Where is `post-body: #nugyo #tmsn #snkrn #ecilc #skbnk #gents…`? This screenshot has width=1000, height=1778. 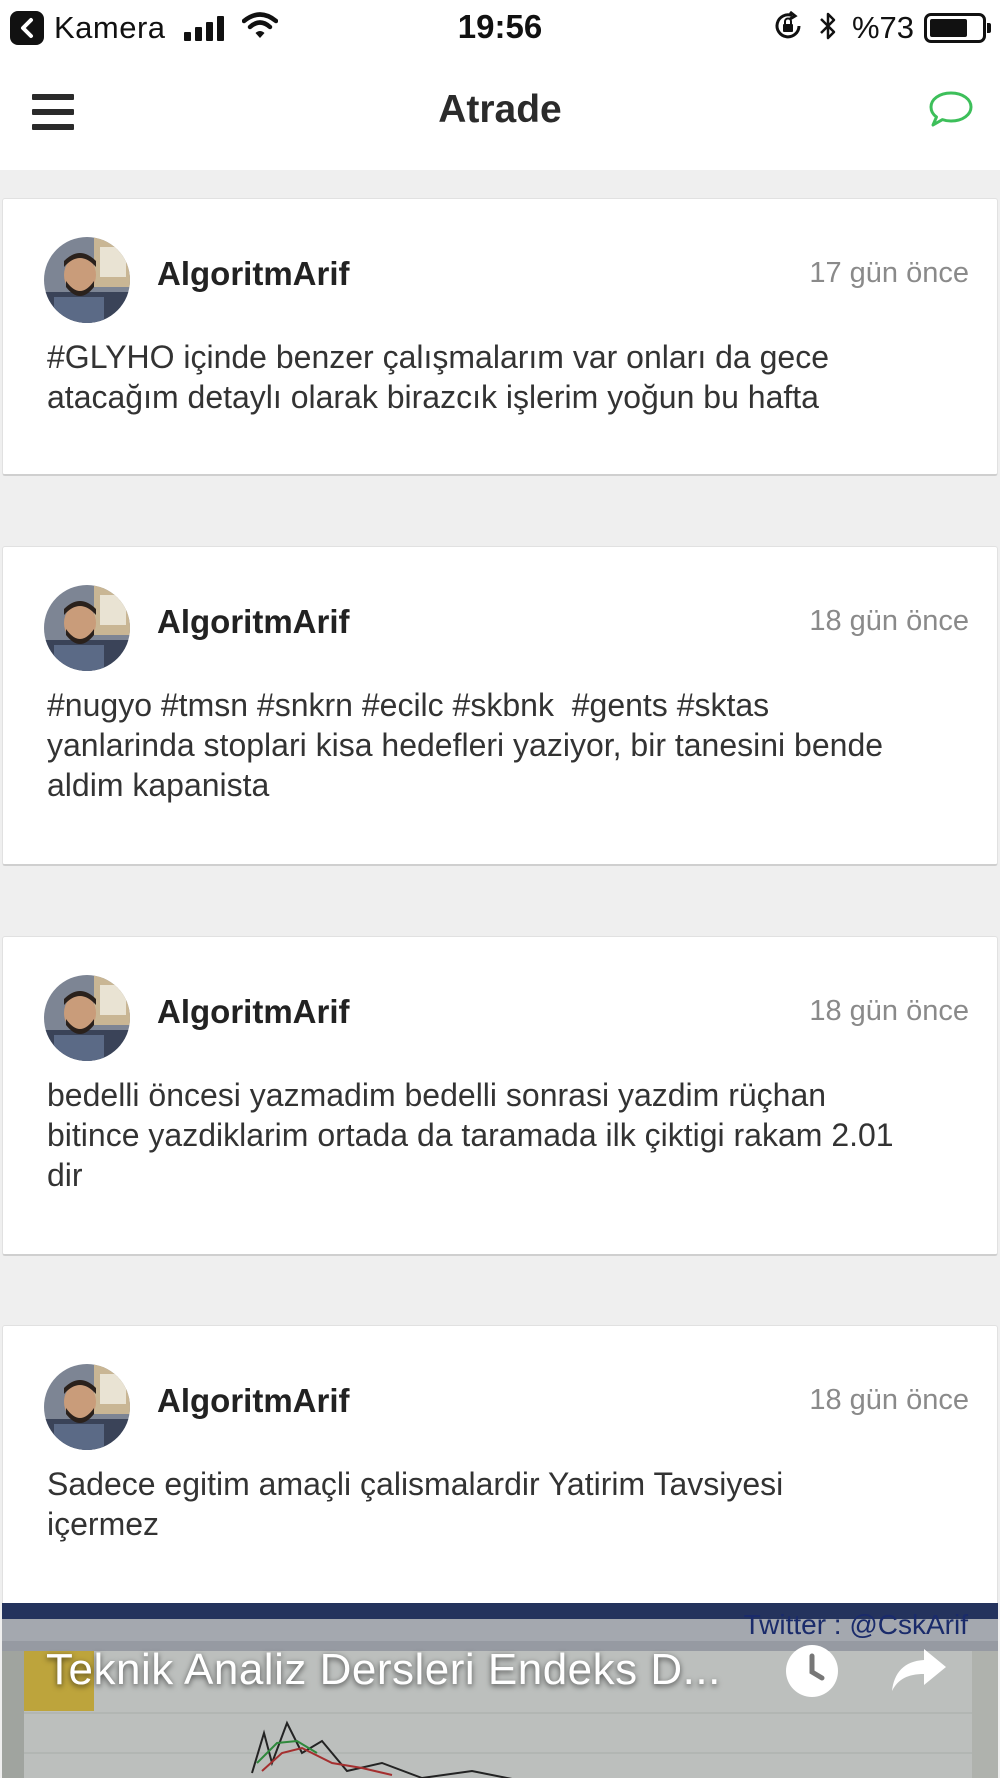
post-body: #nugyo #tmsn #snkrn #ecilc #skbnk #gents… is located at coordinates (465, 745).